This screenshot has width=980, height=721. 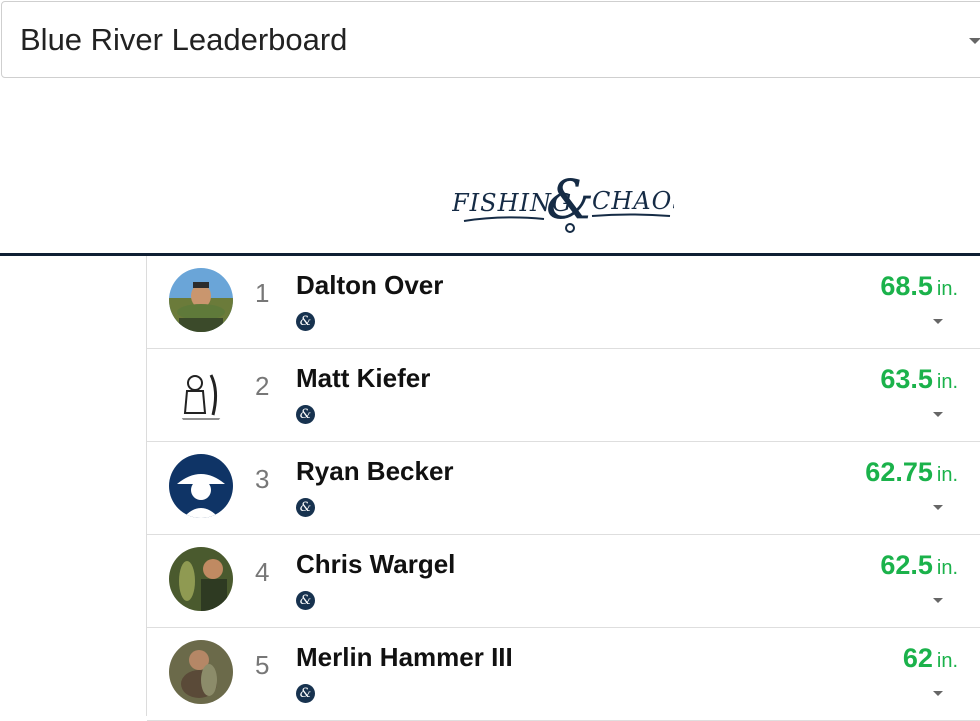 What do you see at coordinates (375, 564) in the screenshot?
I see `angler-name: Chris Wargel` at bounding box center [375, 564].